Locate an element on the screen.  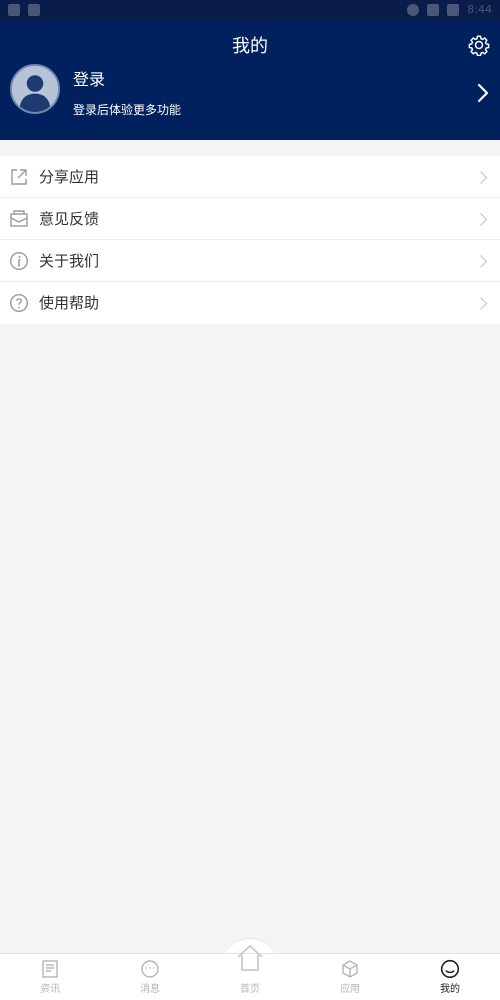
user-avatar-icon is located at coordinates (35, 89).